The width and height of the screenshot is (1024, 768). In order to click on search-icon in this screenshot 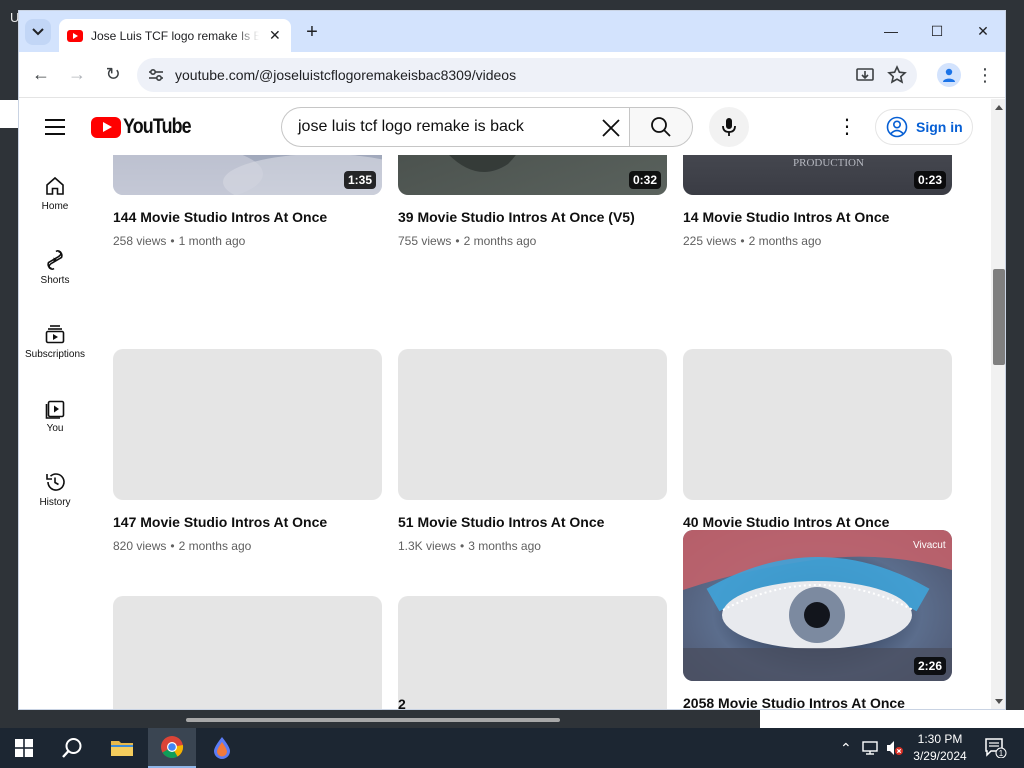, I will do `click(72, 748)`.